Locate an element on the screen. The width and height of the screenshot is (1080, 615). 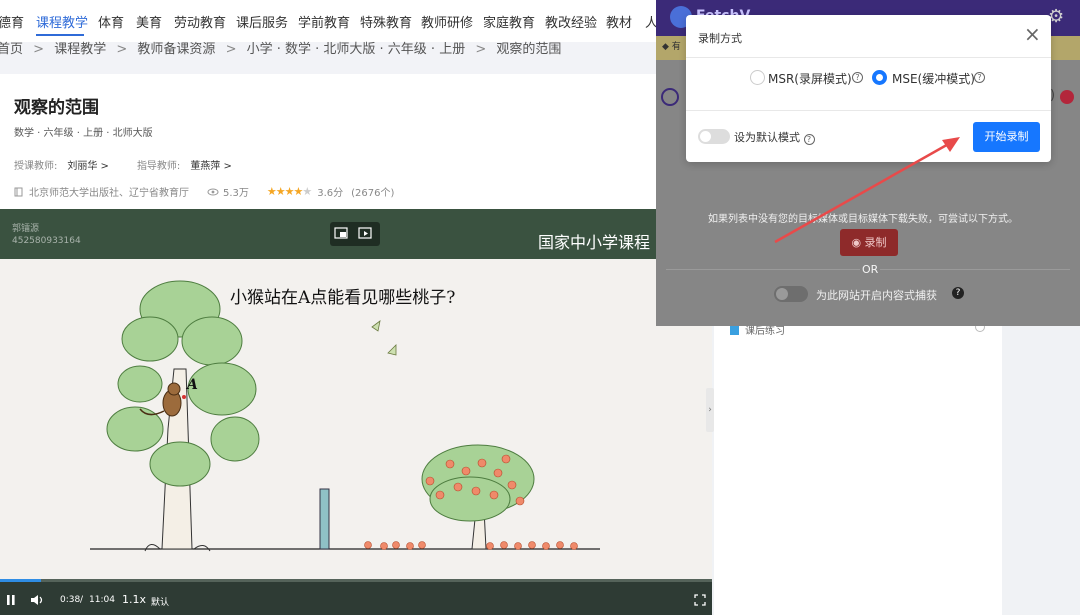
msr-label: MSR(录屏模式) is located at coordinates (810, 78).